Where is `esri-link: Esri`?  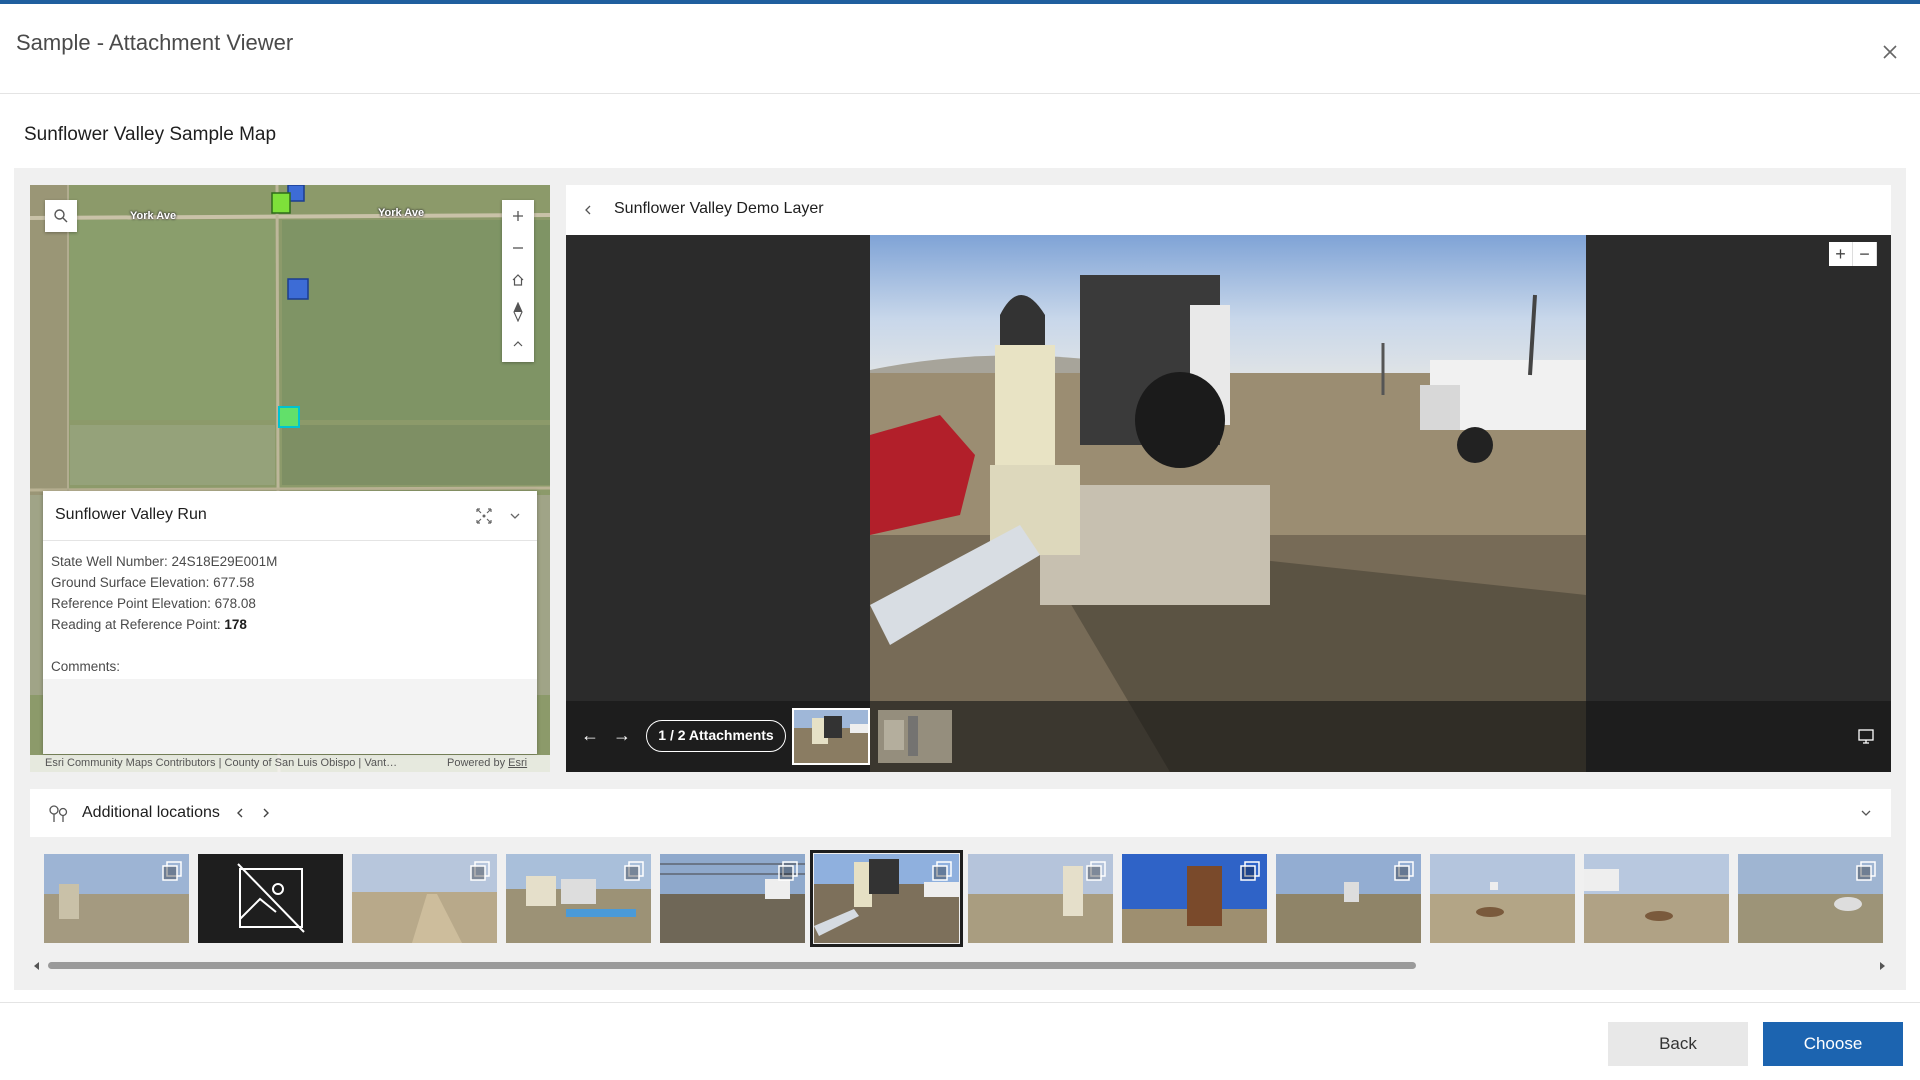
esri-link: Esri is located at coordinates (517, 763).